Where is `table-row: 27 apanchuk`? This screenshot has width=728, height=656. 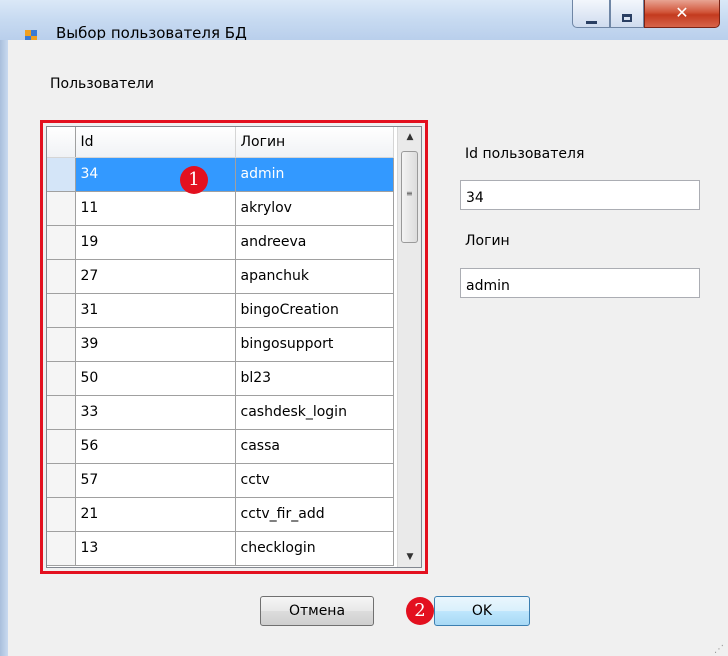
table-row: 27 apanchuk is located at coordinates (220, 276).